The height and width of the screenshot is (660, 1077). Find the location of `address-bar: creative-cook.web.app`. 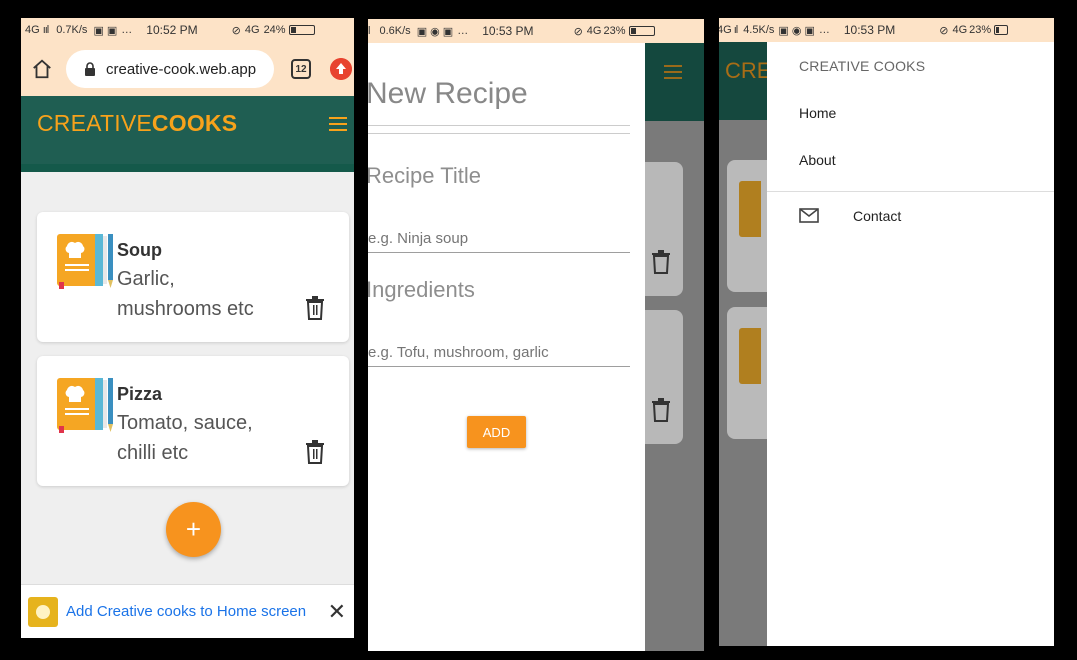

address-bar: creative-cook.web.app is located at coordinates (170, 69).